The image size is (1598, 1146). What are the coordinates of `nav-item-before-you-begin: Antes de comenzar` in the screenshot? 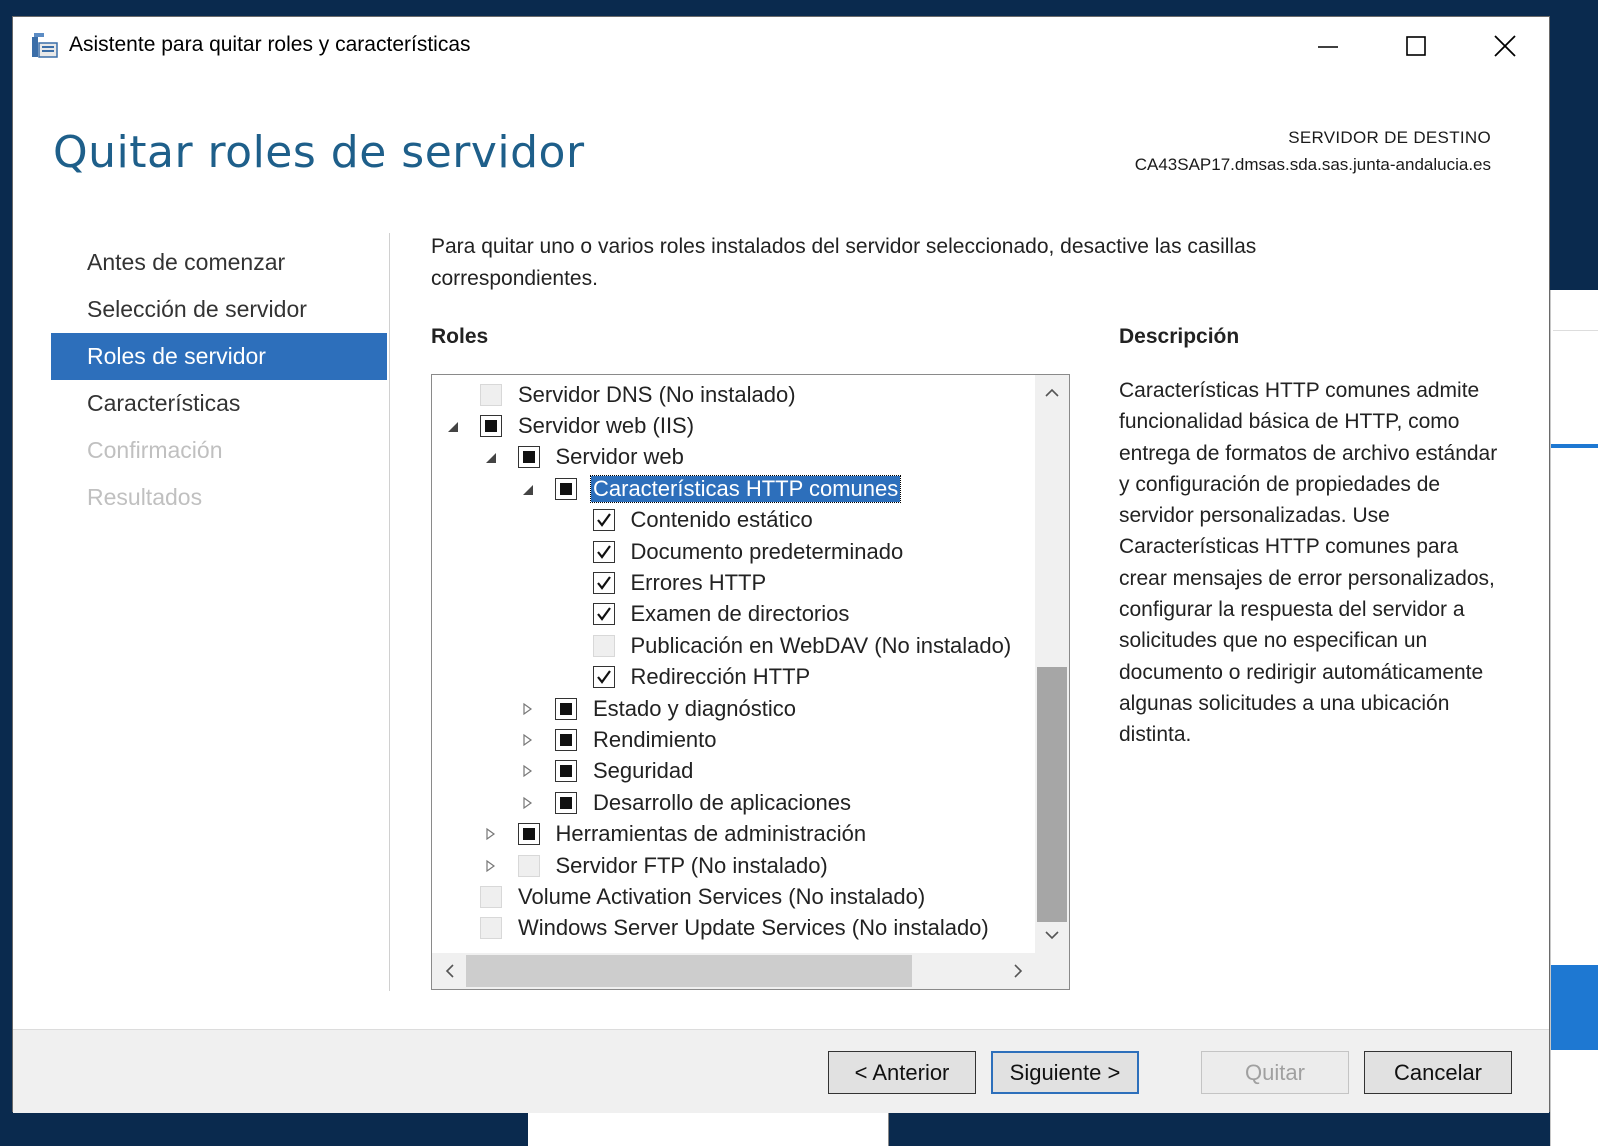 It's located at (219, 262).